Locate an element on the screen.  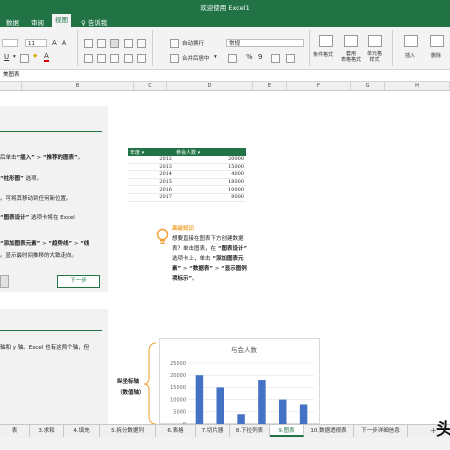
font-size-dropdown: 11 is located at coordinates (36, 43).